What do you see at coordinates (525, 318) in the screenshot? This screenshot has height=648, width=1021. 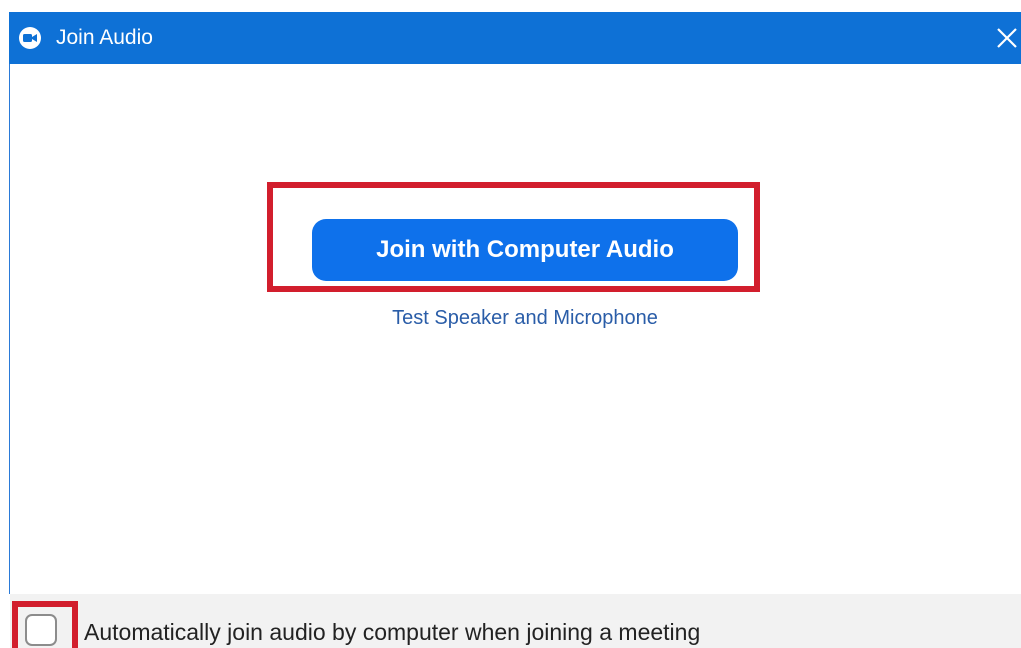 I see `test-speaker-microphone-link: Test Speaker and Microphone` at bounding box center [525, 318].